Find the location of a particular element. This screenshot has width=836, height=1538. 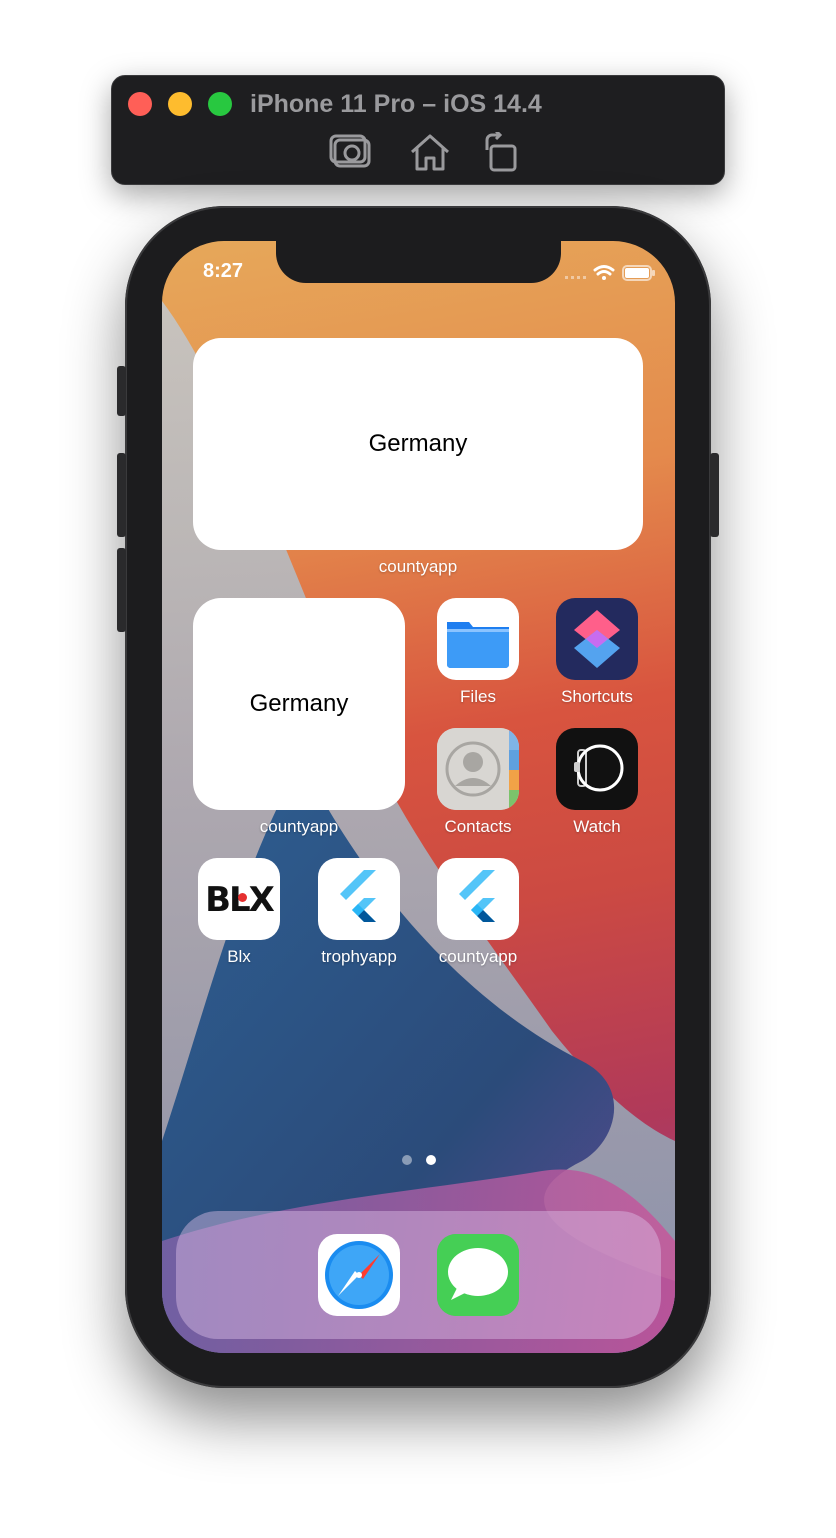

countyapp-app-label: countyapp is located at coordinates (478, 956).